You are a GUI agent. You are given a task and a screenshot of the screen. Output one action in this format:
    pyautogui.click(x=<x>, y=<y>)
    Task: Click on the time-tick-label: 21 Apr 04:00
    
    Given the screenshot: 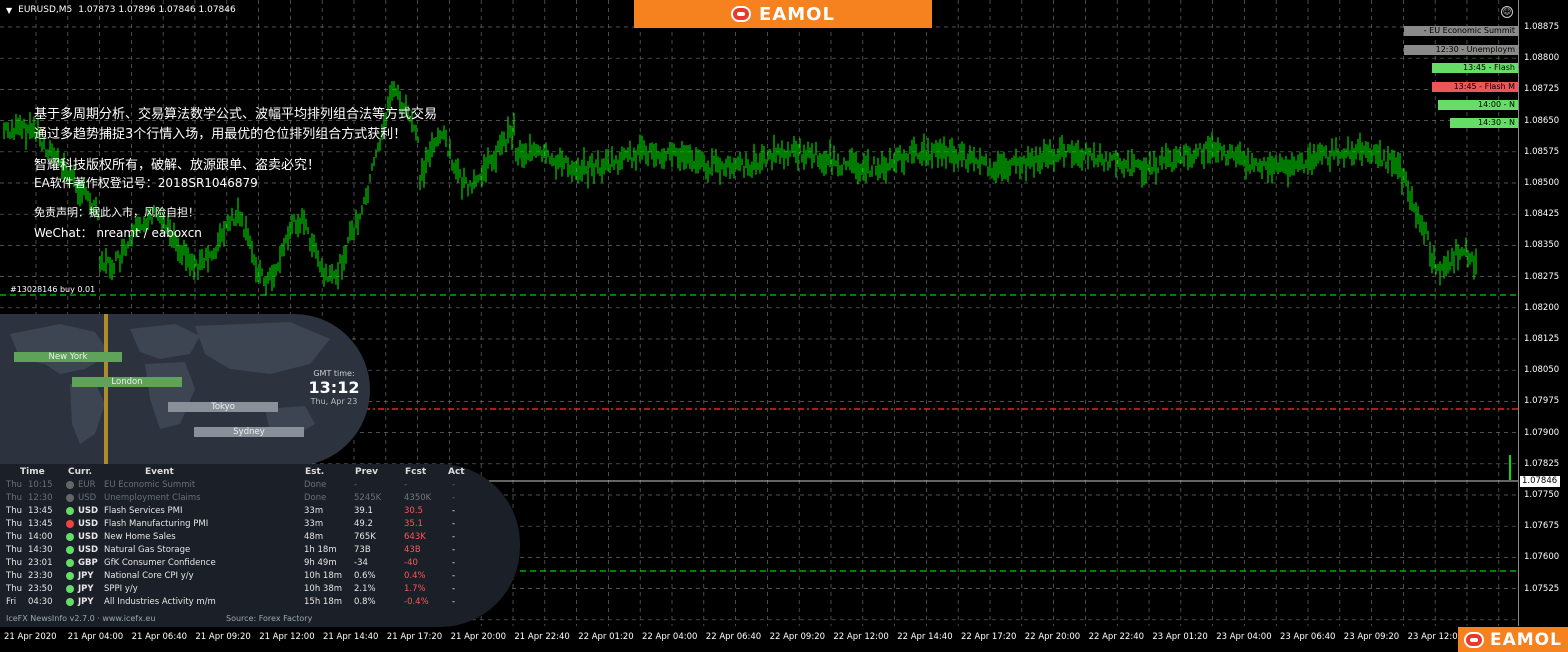 What is the action you would take?
    pyautogui.click(x=95, y=637)
    